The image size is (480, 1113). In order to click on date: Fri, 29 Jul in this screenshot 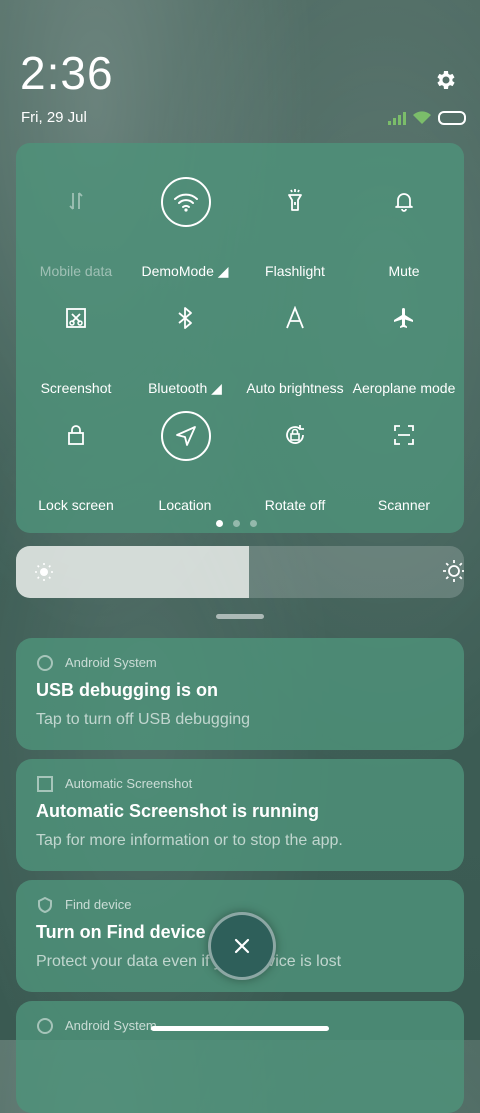, I will do `click(54, 117)`.